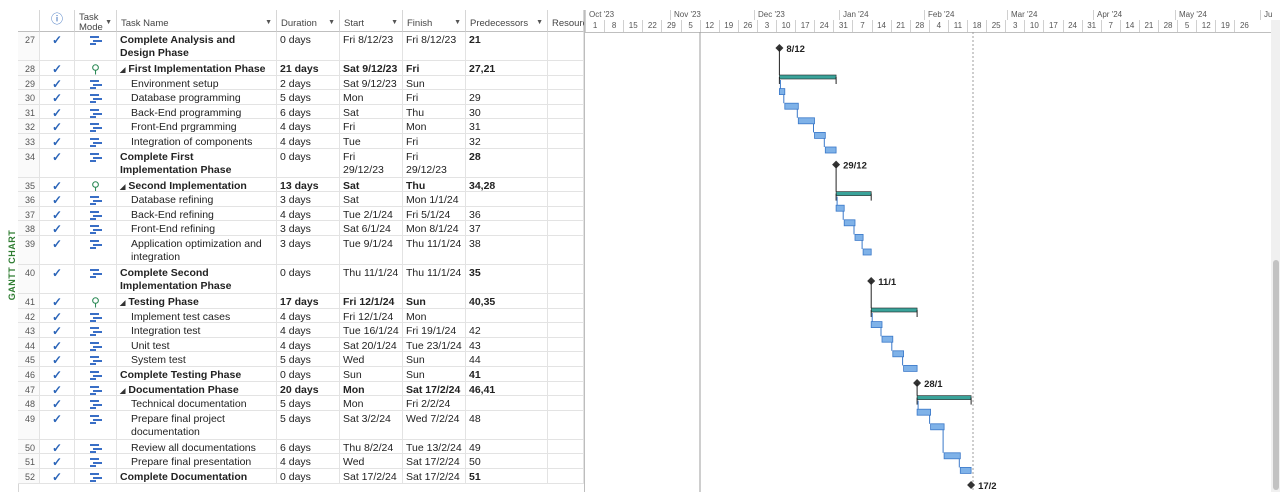 The image size is (1280, 492). I want to click on row-id: 35, so click(29, 184).